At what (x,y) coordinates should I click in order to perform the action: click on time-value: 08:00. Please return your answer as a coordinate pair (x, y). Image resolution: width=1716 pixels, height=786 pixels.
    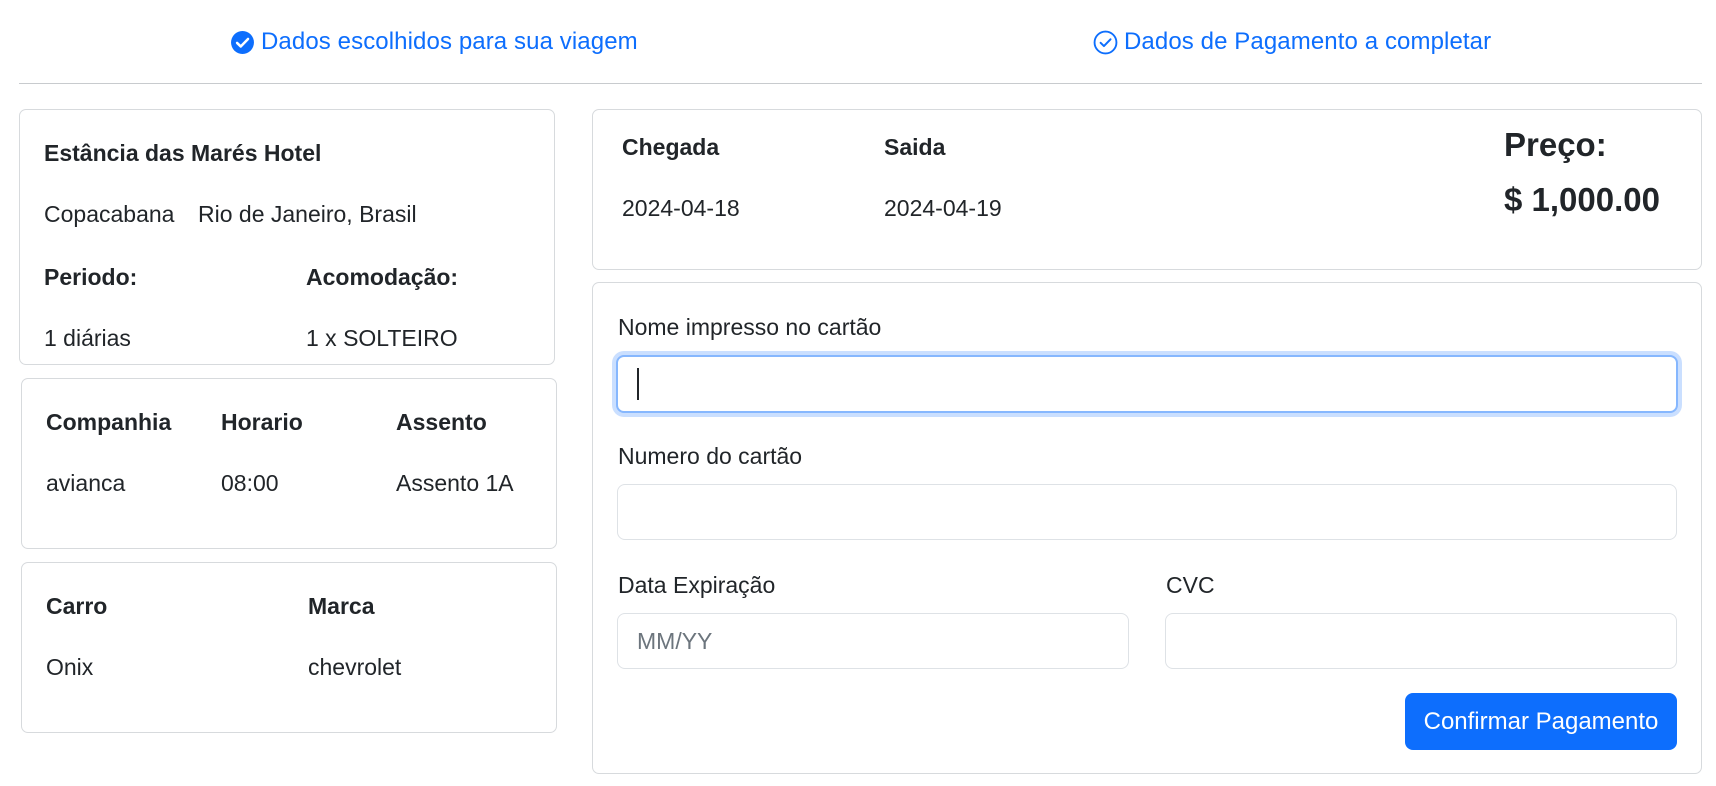
    Looking at the image, I should click on (250, 483).